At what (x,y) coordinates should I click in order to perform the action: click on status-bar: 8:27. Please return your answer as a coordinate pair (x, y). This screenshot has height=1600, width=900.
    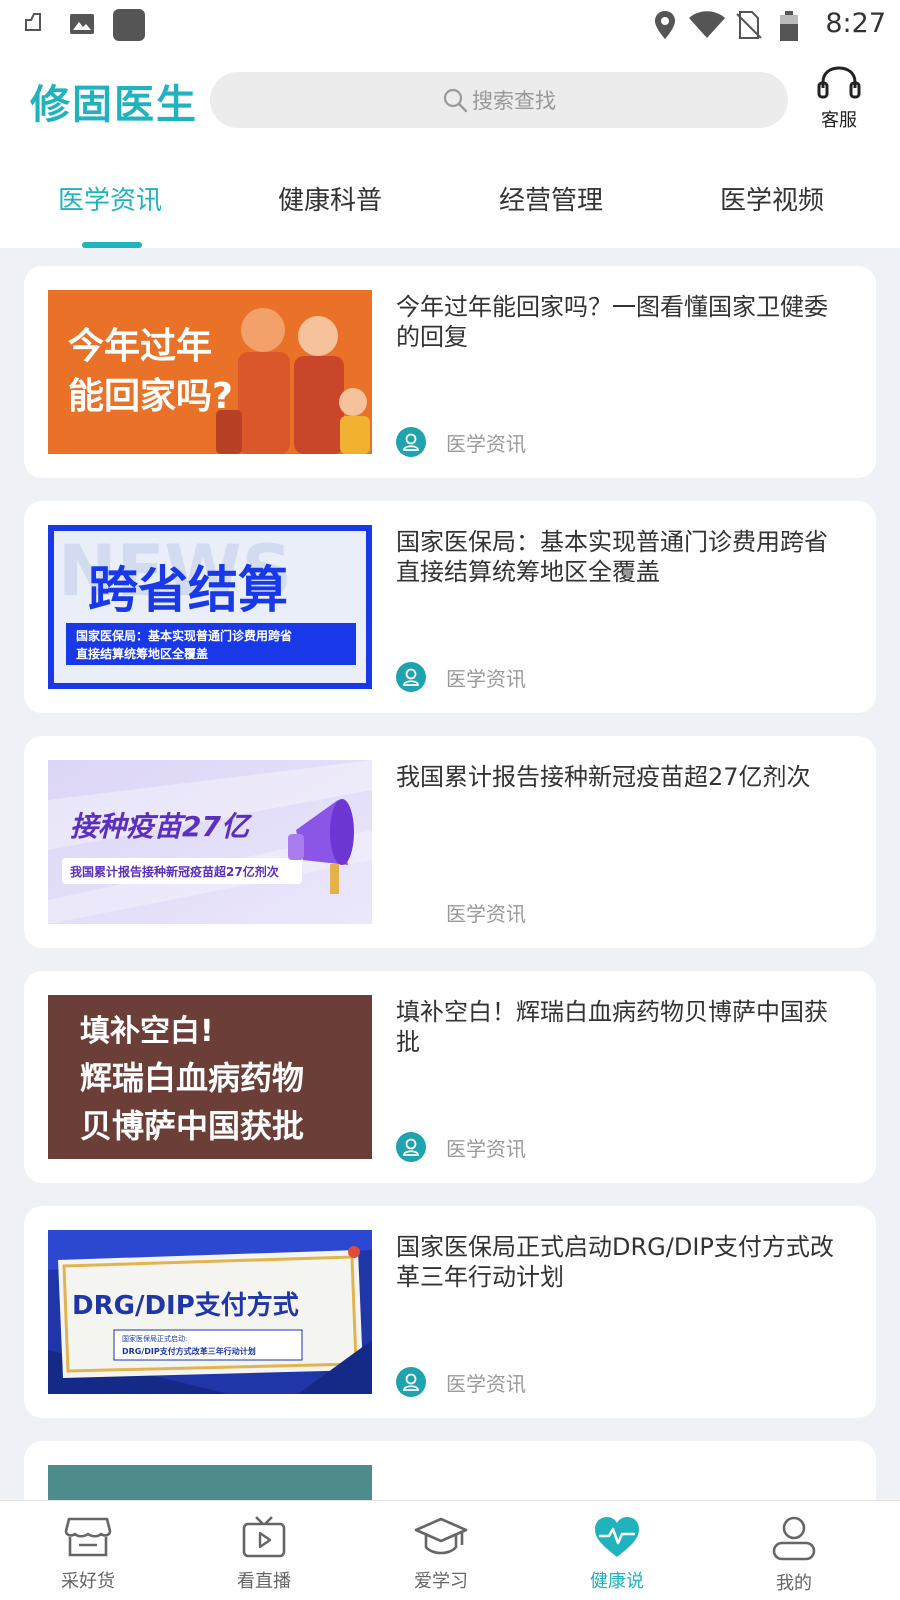
    Looking at the image, I should click on (450, 25).